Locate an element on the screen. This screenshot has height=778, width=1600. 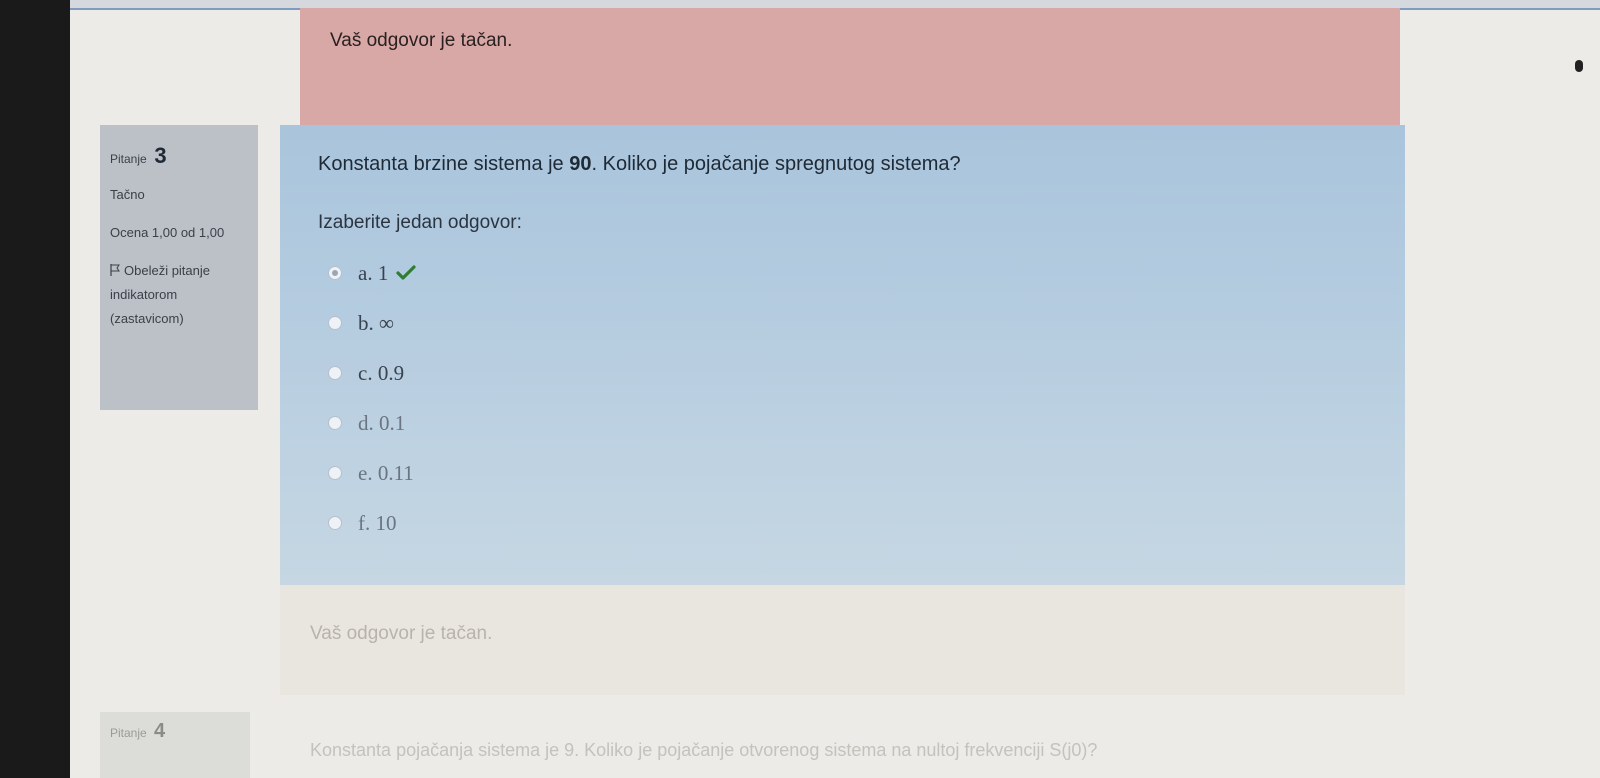
question-grade: Ocena 1,00 od 1,00 is located at coordinates (167, 232).